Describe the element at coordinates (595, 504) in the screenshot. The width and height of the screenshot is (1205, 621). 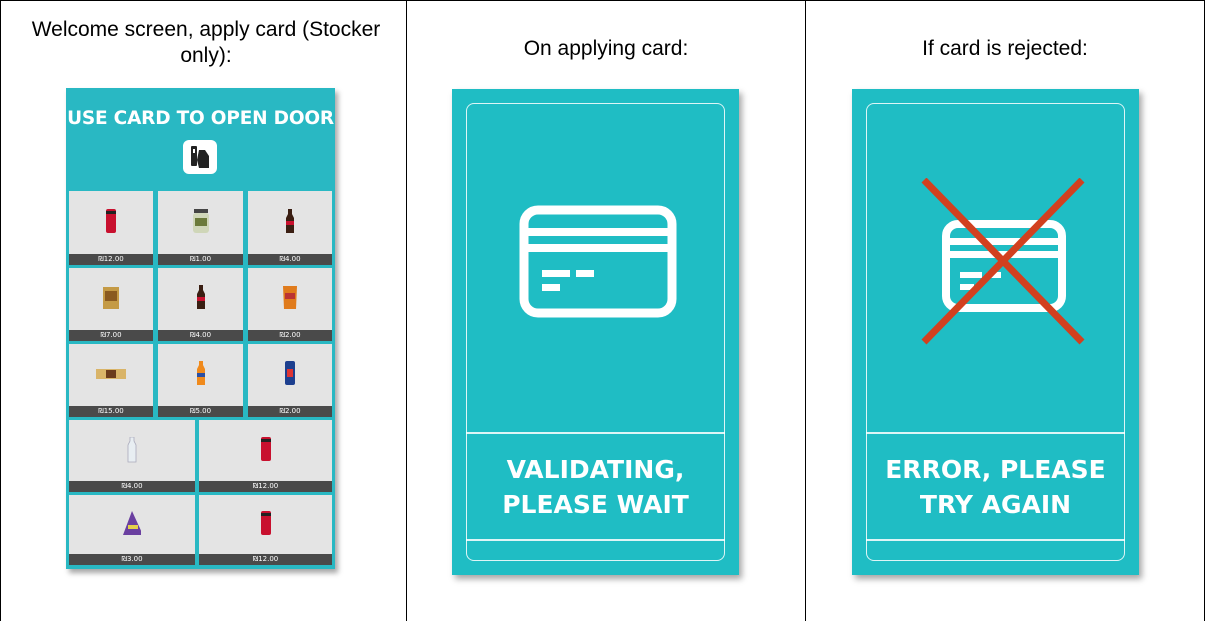
I see `validating-line-2: PLEASE WAIT` at that location.